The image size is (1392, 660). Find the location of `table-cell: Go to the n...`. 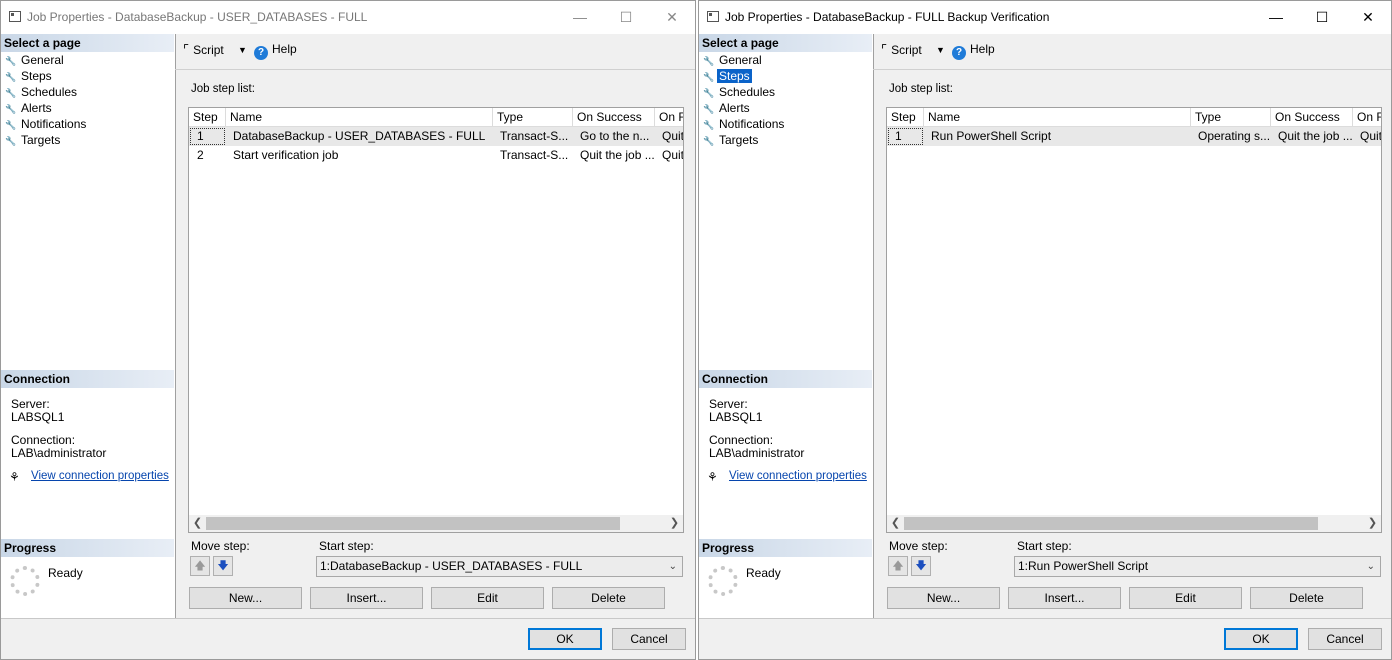

table-cell: Go to the n... is located at coordinates (615, 136).